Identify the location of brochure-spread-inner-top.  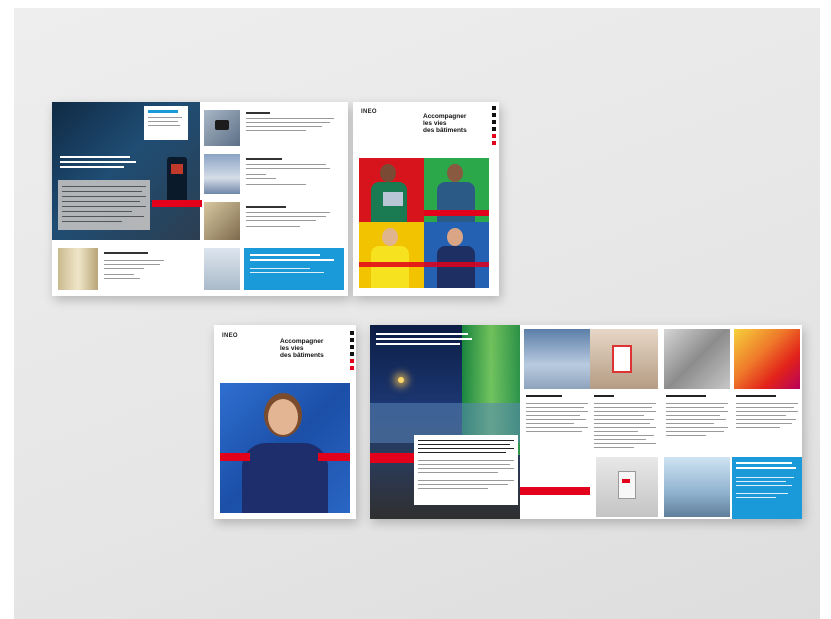
(200, 199).